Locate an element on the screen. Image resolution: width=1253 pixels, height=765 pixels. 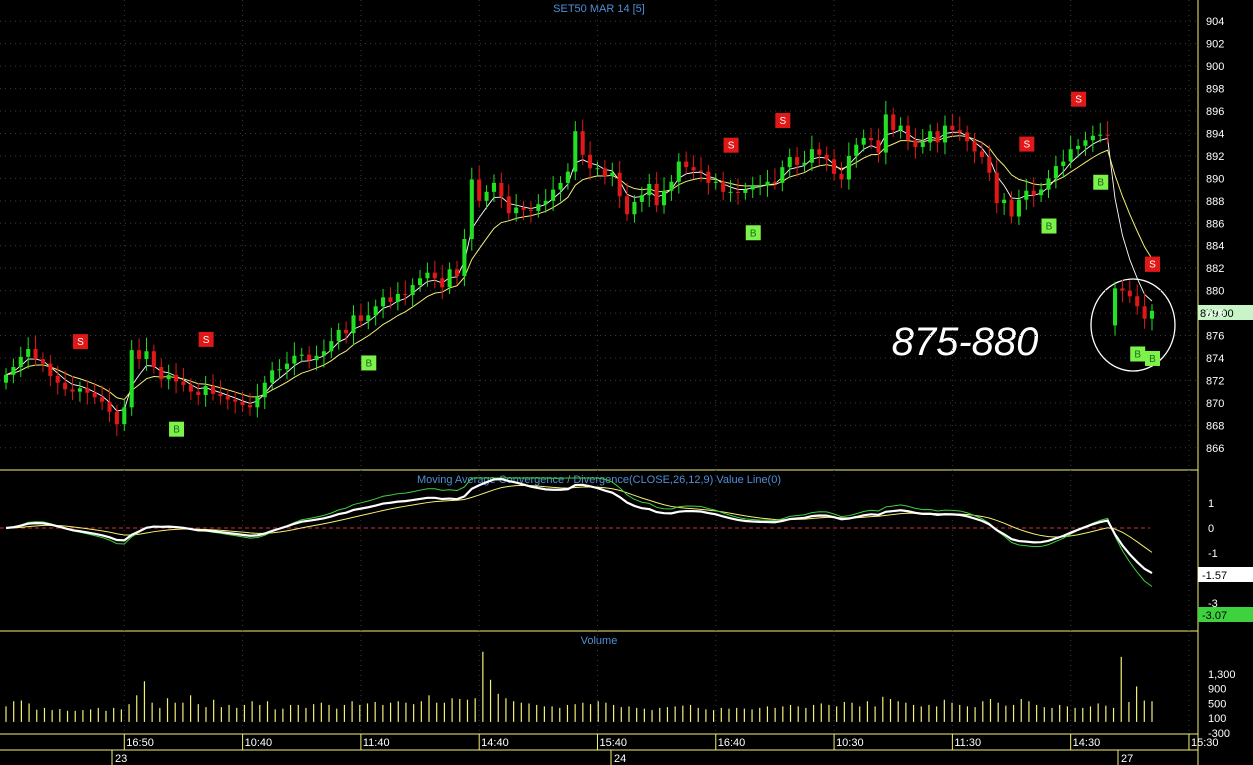
time-axis-label: 14:40 is located at coordinates (495, 743).